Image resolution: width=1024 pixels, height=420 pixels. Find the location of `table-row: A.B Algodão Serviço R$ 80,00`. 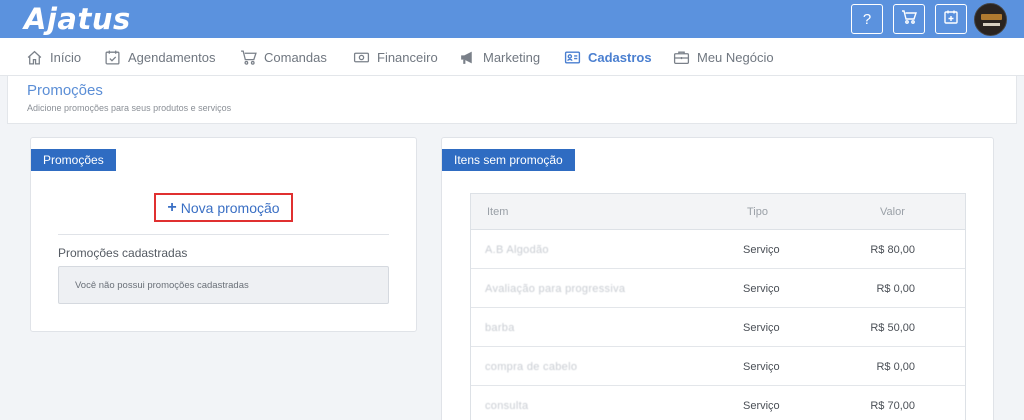

table-row: A.B Algodão Serviço R$ 80,00 is located at coordinates (718, 249).